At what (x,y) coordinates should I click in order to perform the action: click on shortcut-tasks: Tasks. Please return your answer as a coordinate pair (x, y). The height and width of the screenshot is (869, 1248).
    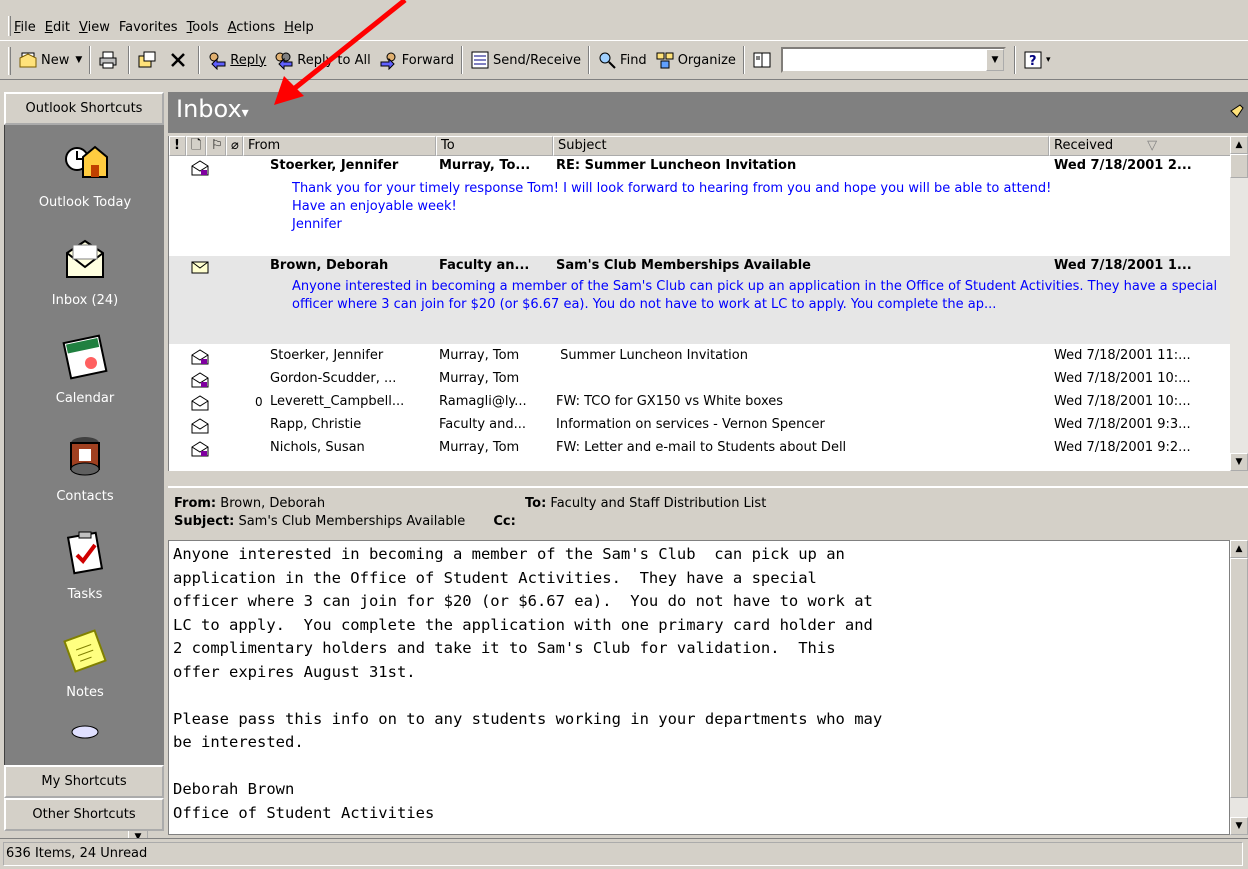
    Looking at the image, I should click on (85, 565).